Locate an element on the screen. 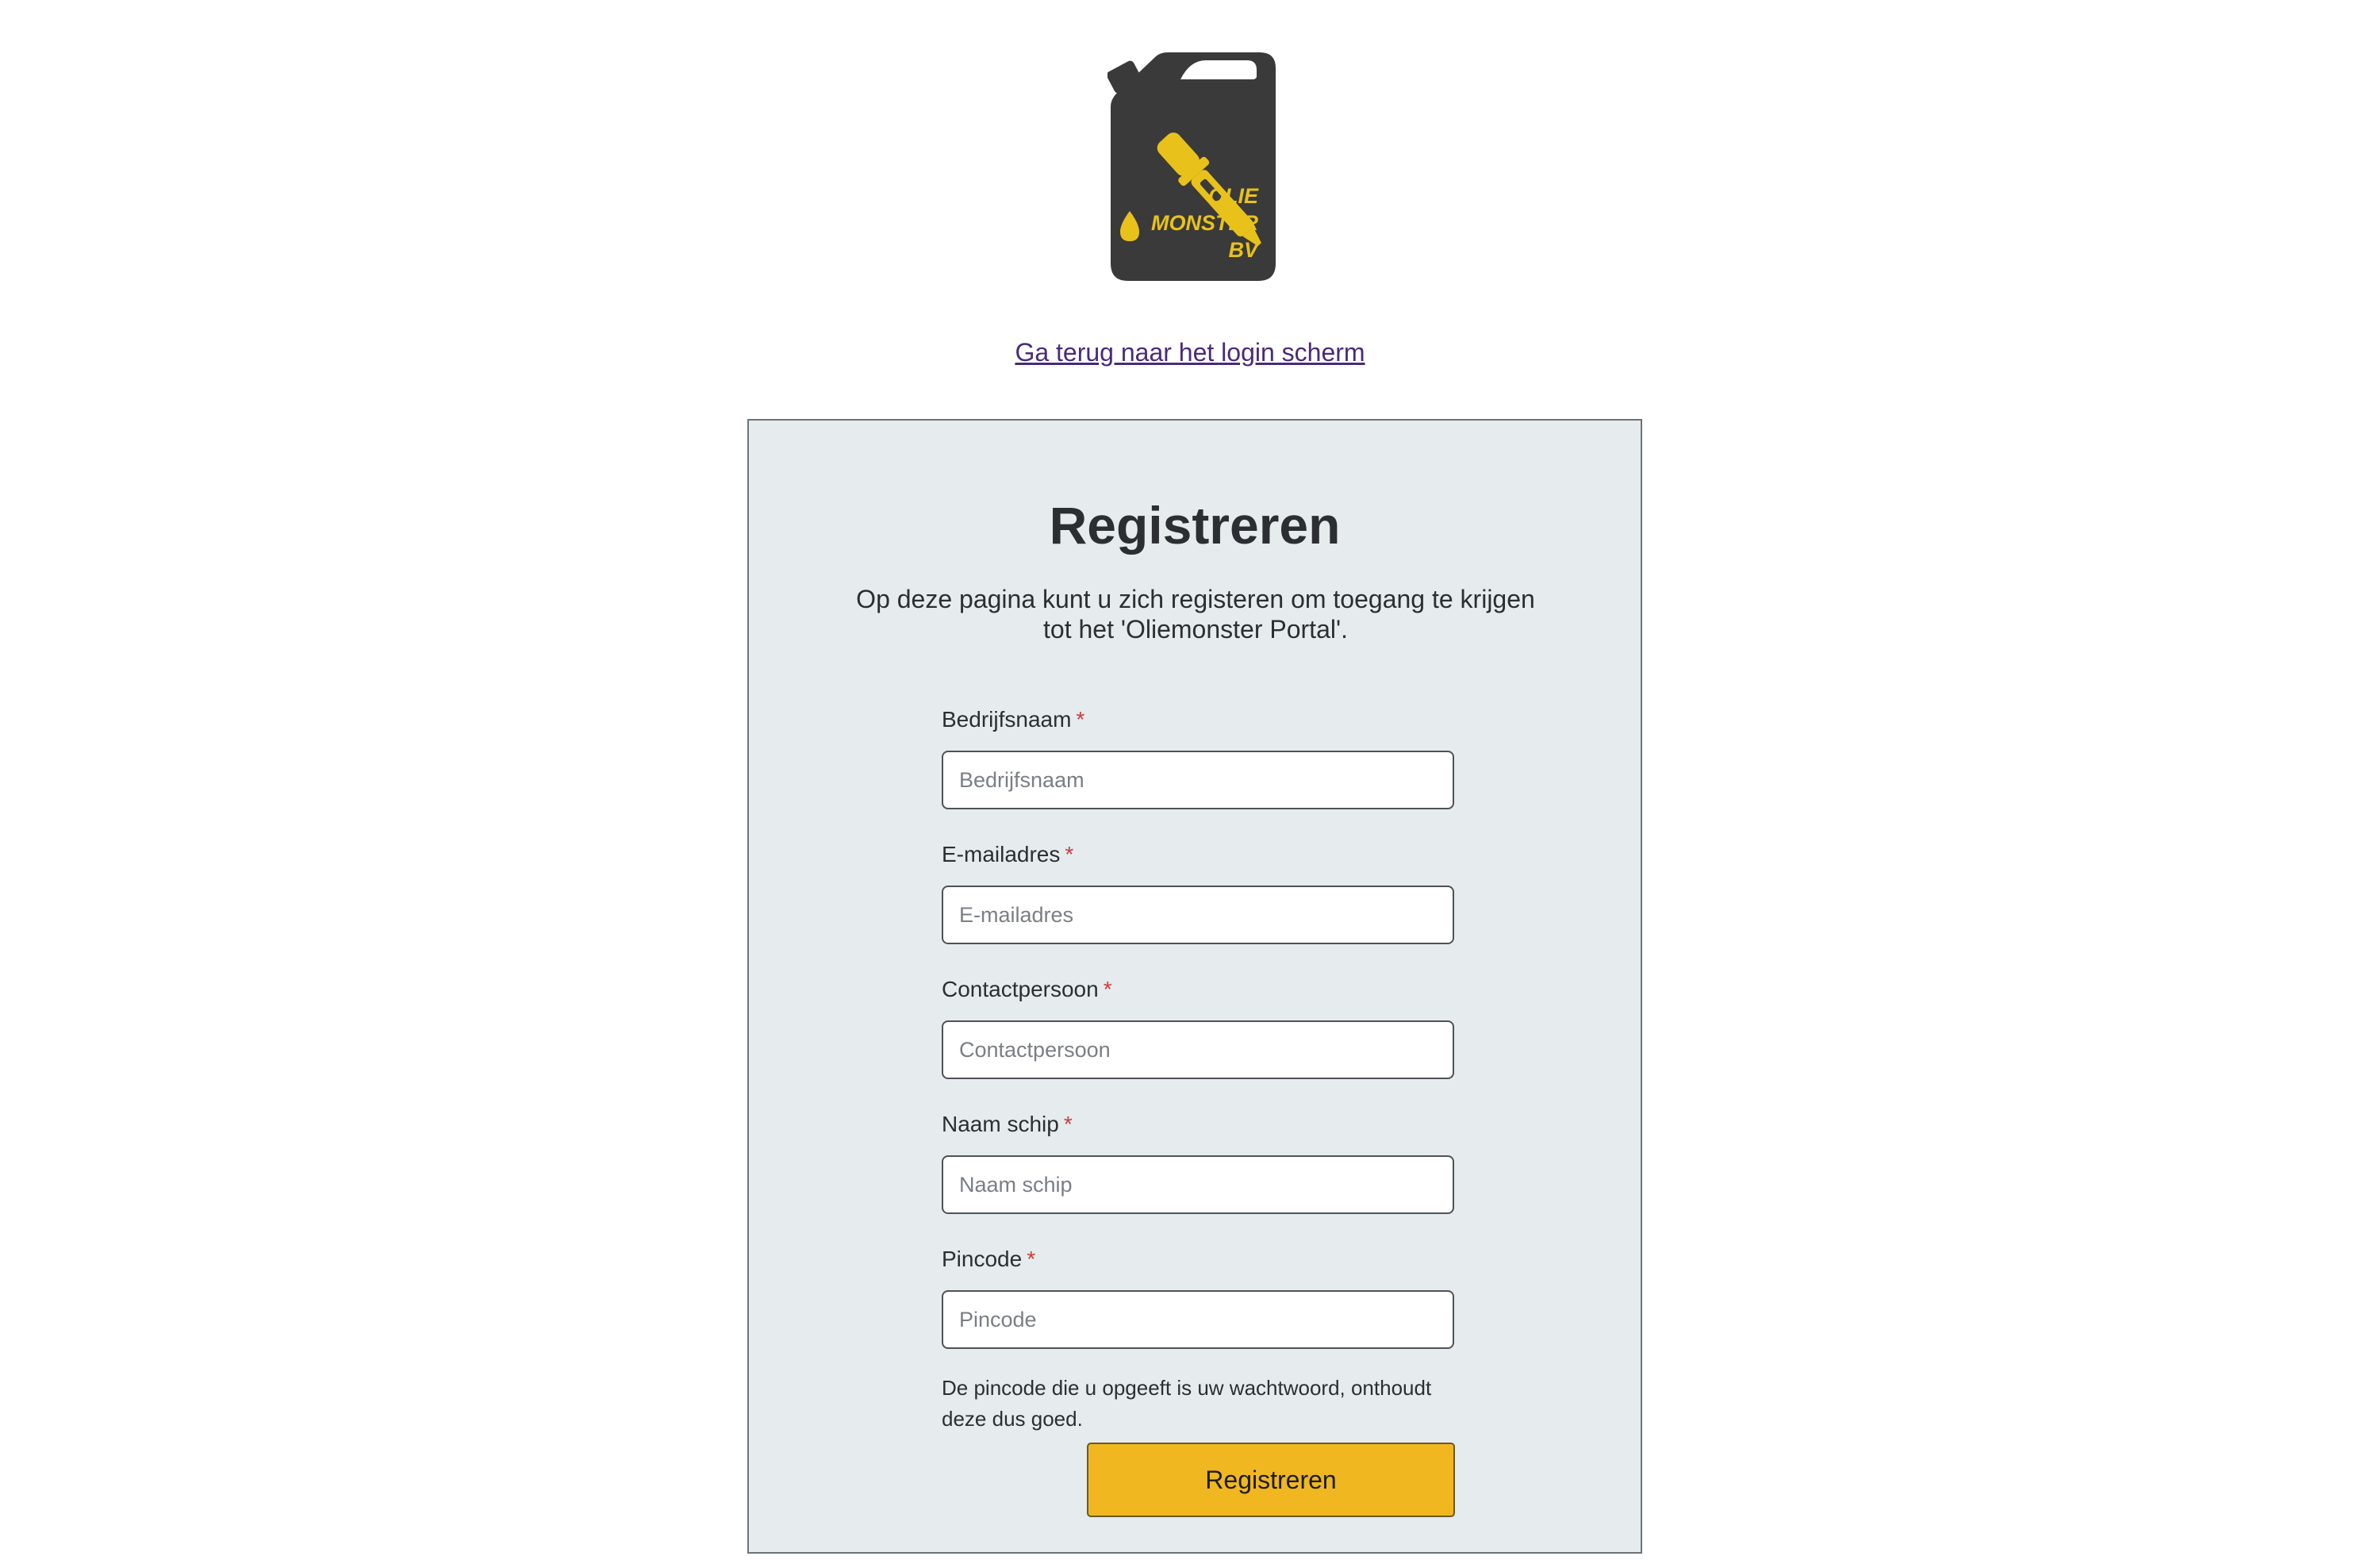 This screenshot has width=2380, height=1560. logo-text-line-2: MONSTER is located at coordinates (1205, 223).